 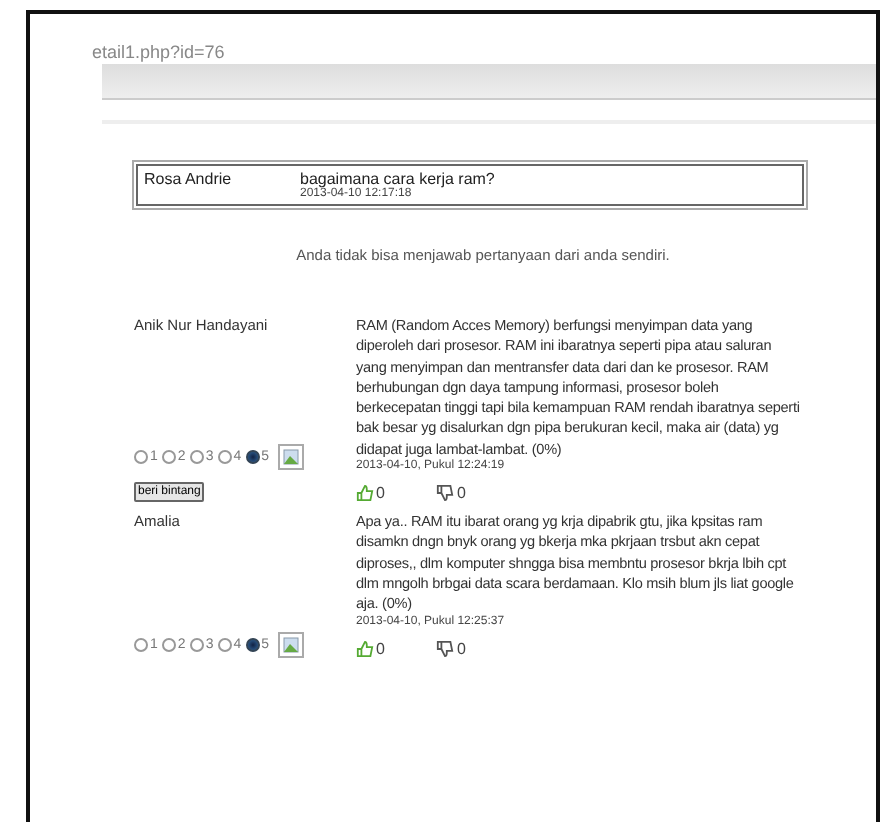 I want to click on address-text: etail1.php?id=76, so click(x=158, y=53).